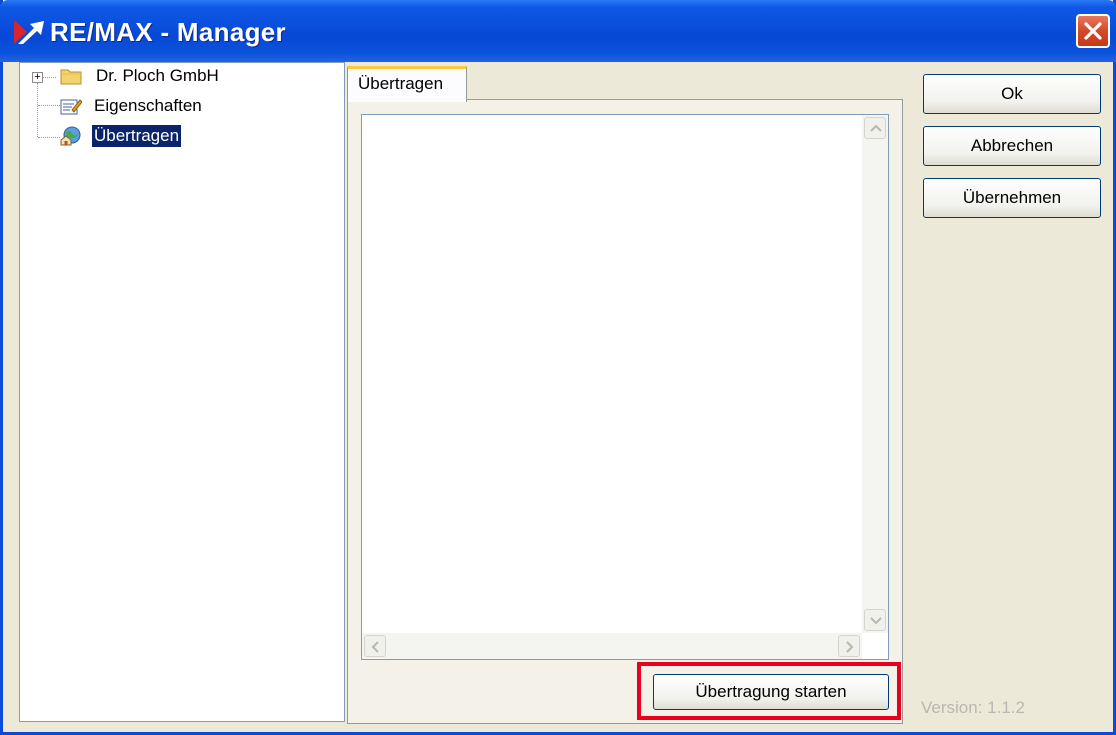 This screenshot has height=735, width=1116. I want to click on folder-icon, so click(71, 77).